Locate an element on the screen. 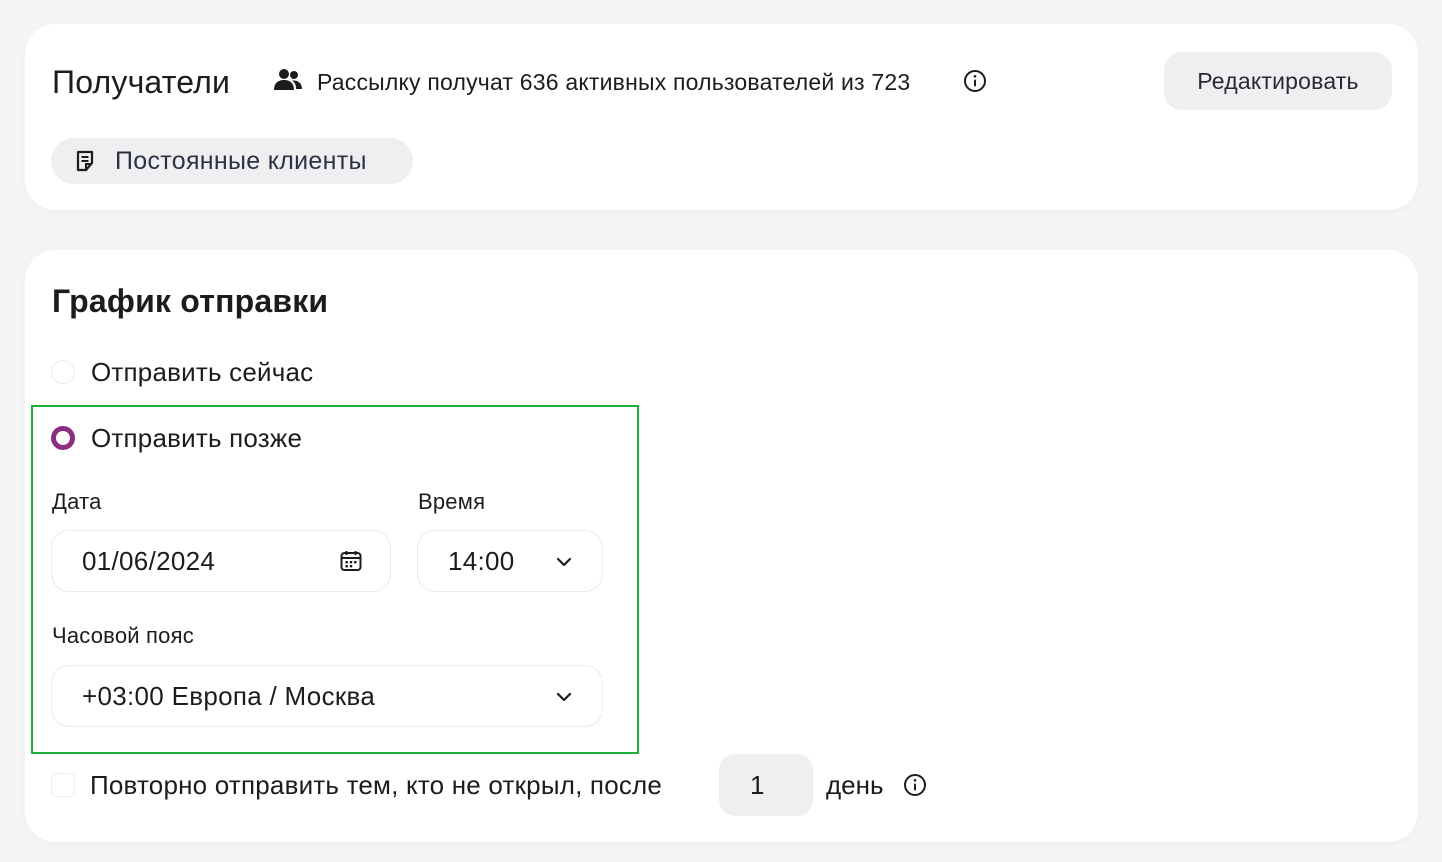  timezone-select: +03:00 Европа / Москва is located at coordinates (327, 696).